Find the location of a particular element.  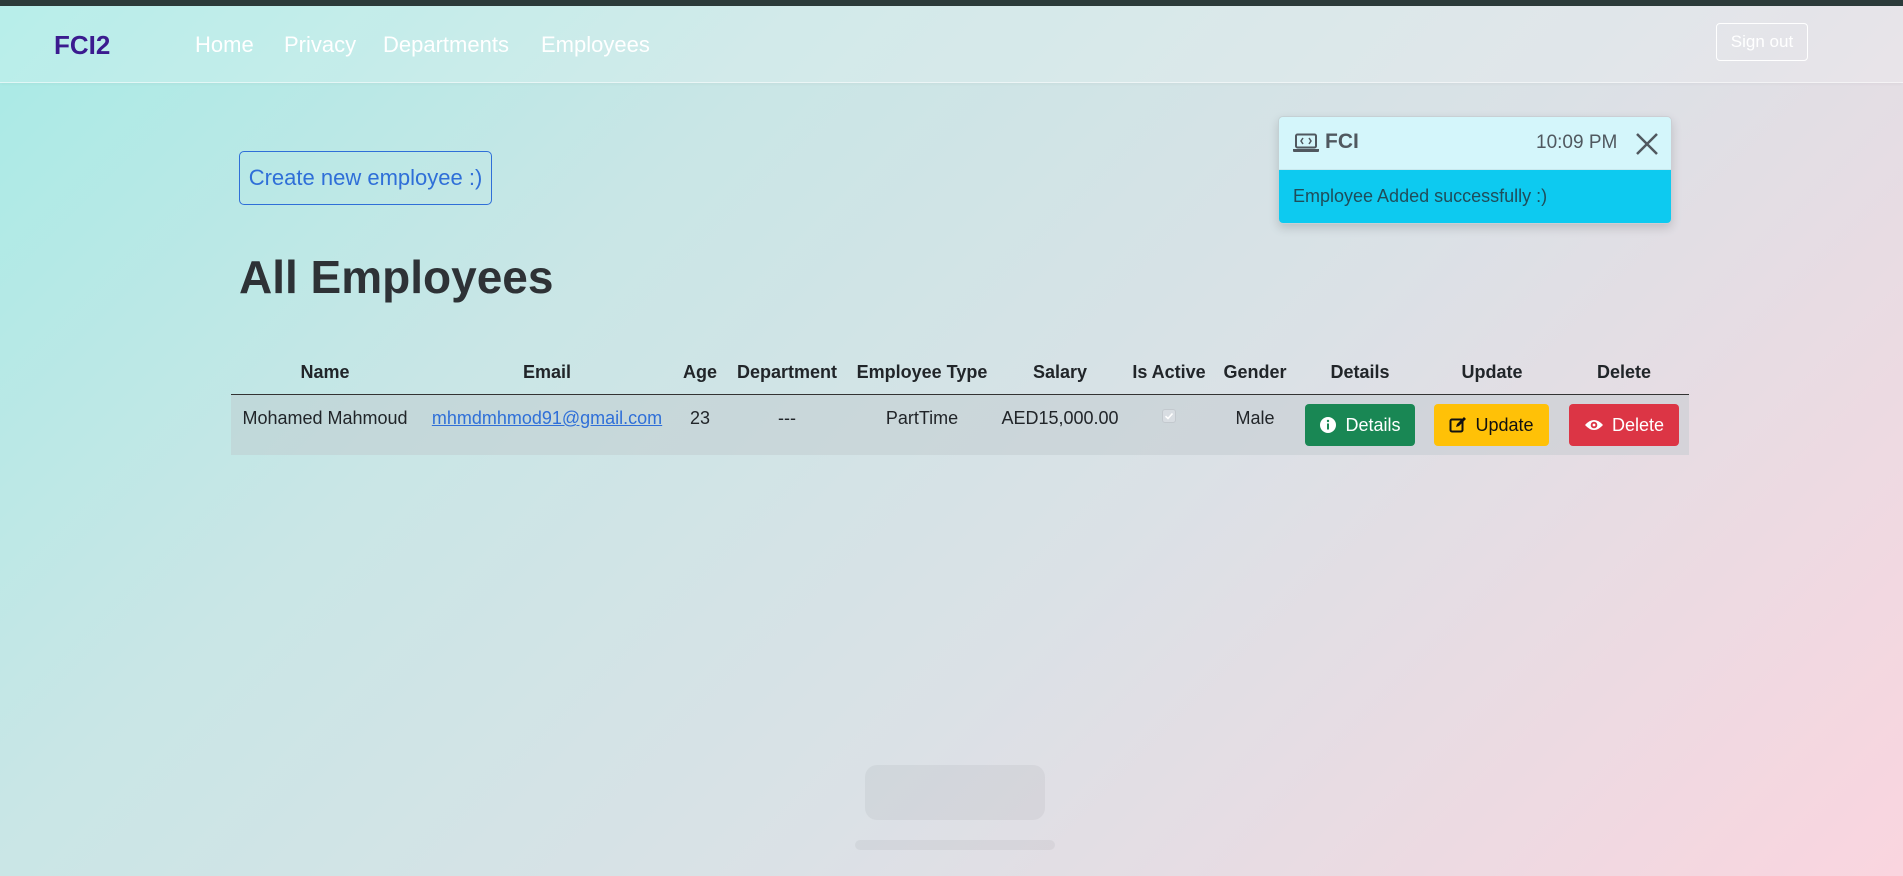

column-header-name: Name is located at coordinates (325, 372).